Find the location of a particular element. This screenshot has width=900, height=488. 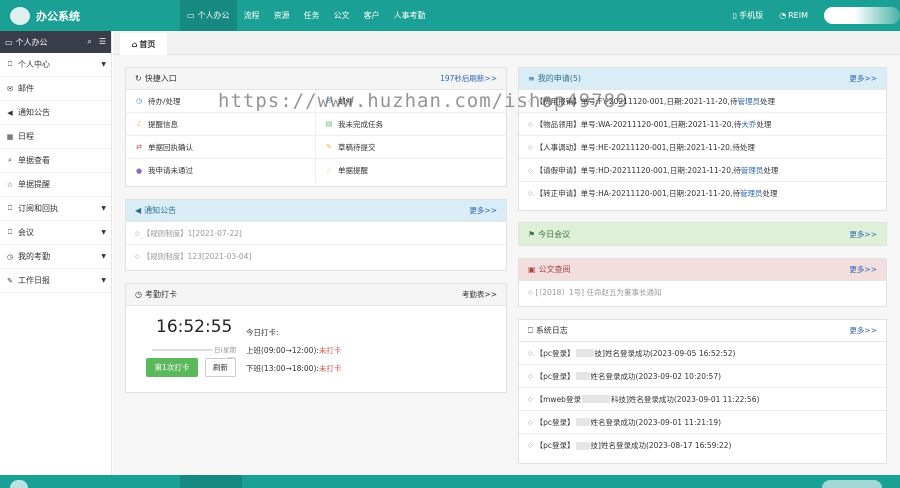

bottom-bar is located at coordinates (450, 481).